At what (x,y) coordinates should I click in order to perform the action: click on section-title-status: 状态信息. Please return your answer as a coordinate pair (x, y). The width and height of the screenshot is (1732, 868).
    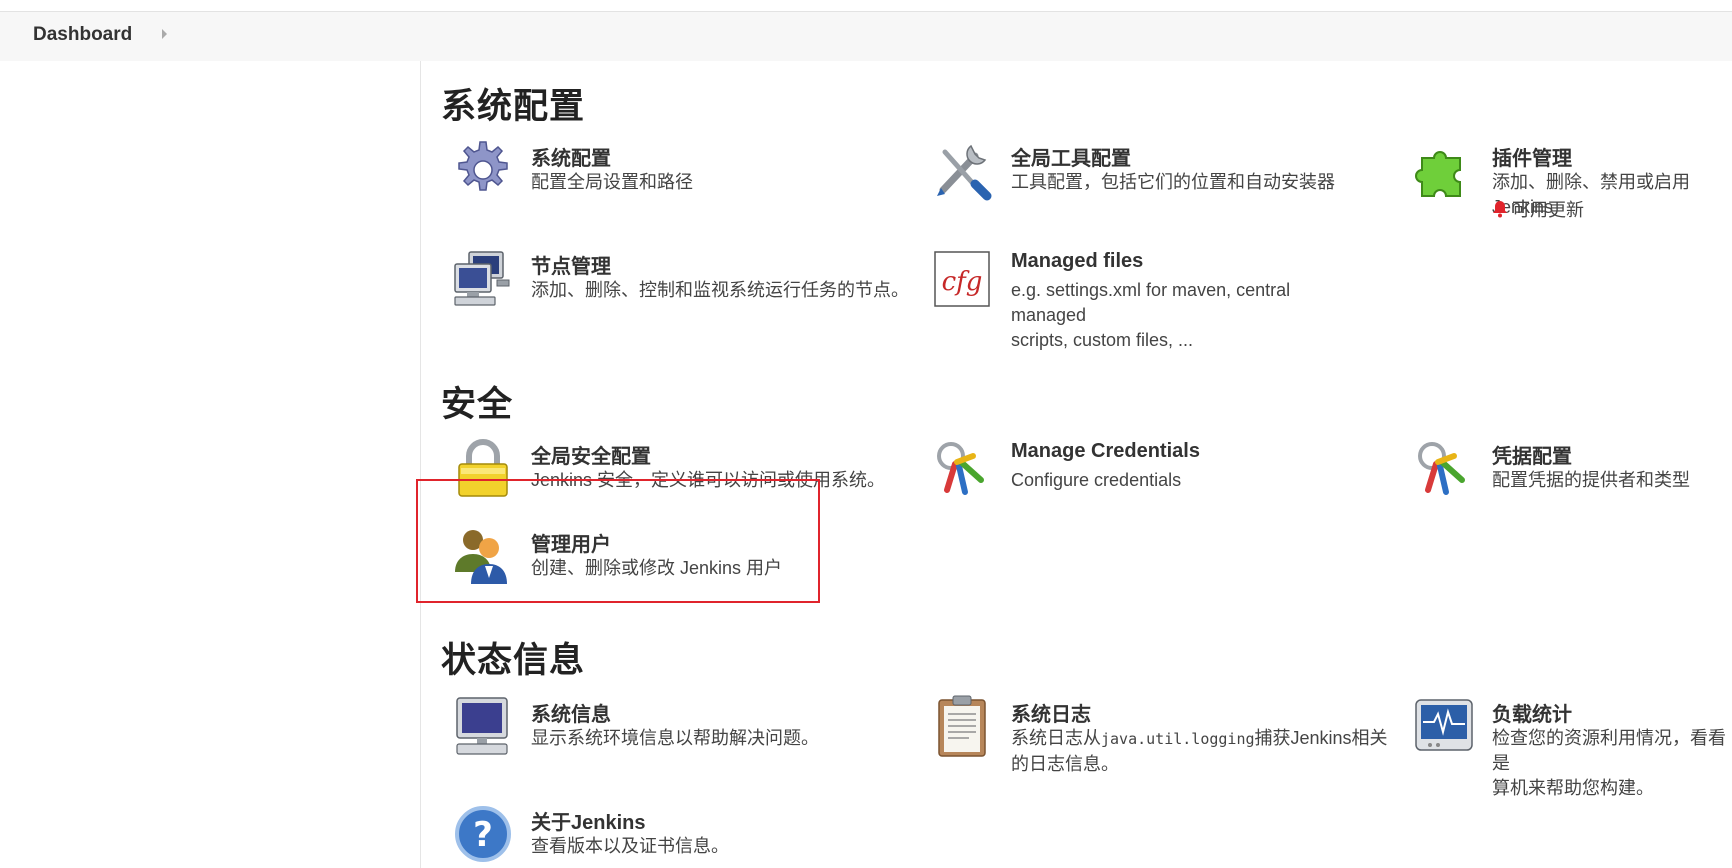
    Looking at the image, I should click on (513, 660).